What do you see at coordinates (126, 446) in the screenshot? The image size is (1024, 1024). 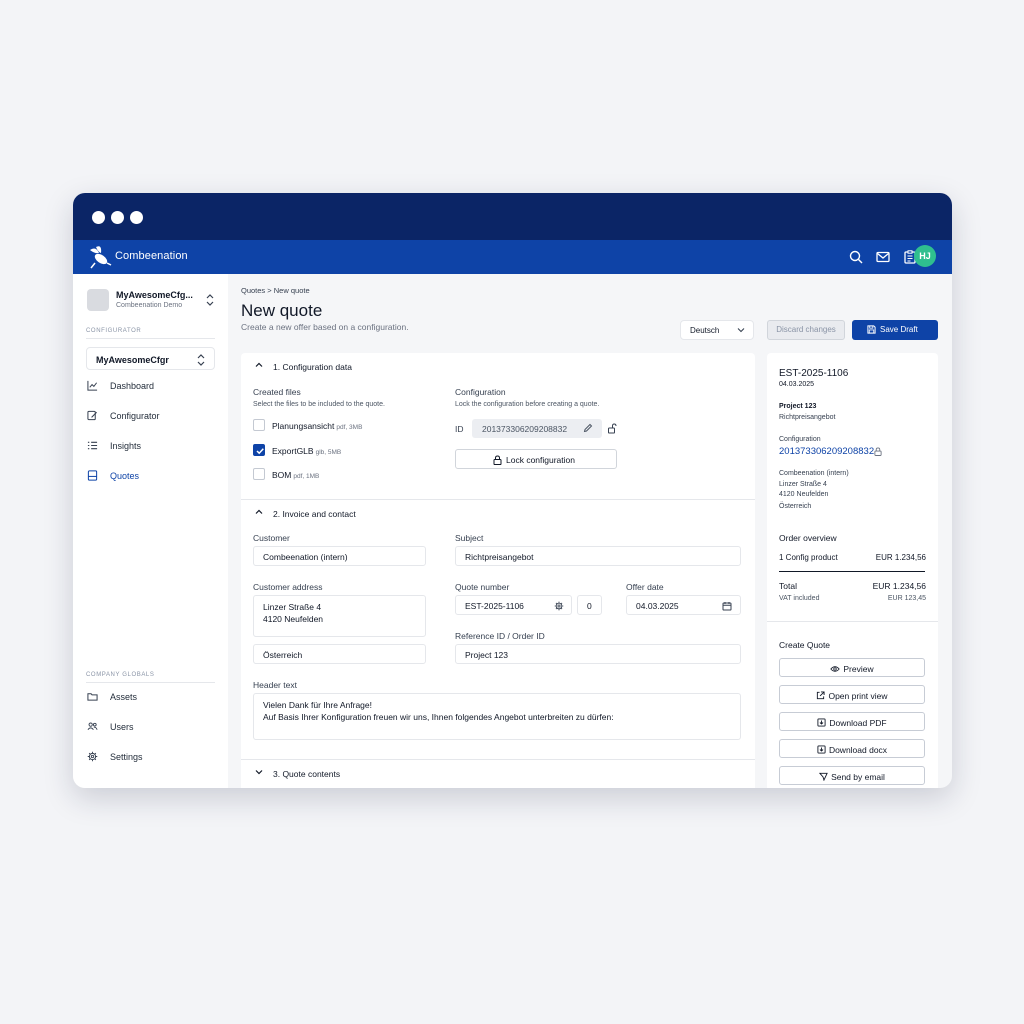 I see `sidebar-item-label: Insights` at bounding box center [126, 446].